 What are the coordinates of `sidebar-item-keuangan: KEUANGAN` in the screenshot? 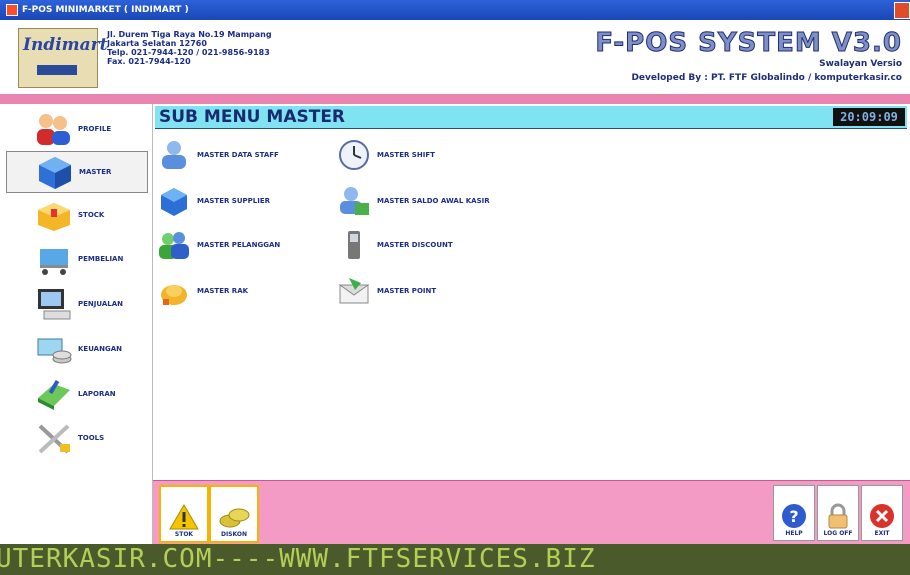 It's located at (76, 349).